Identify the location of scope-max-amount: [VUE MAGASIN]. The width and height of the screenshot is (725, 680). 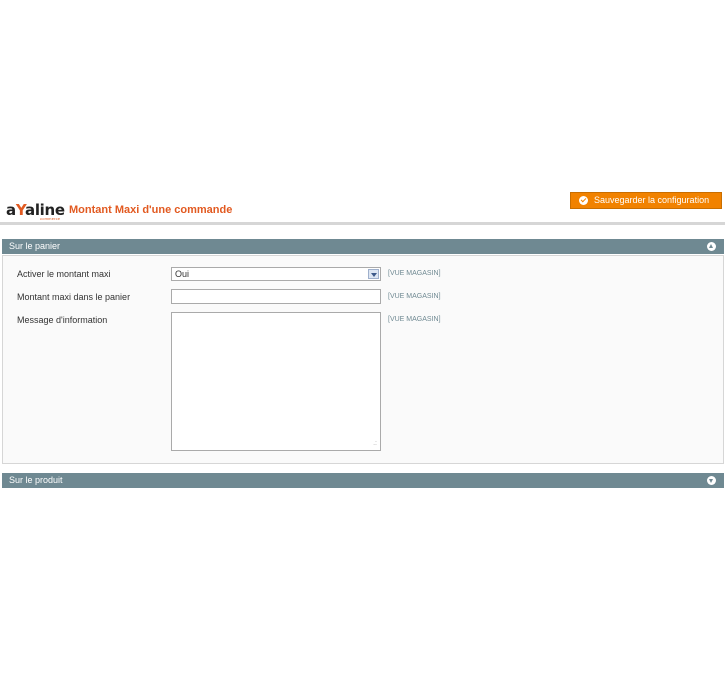
(414, 296).